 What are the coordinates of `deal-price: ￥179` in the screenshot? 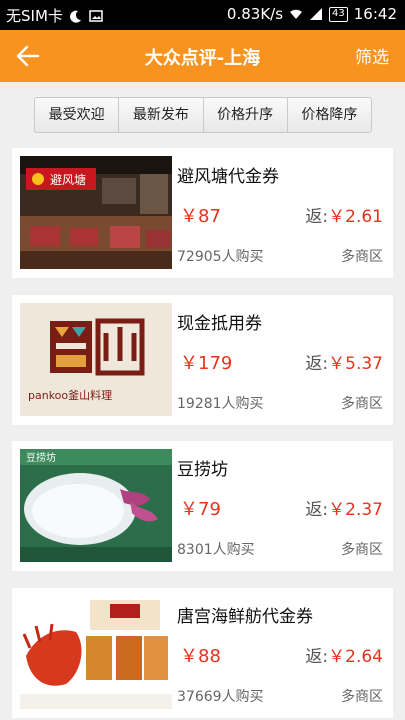 It's located at (206, 363).